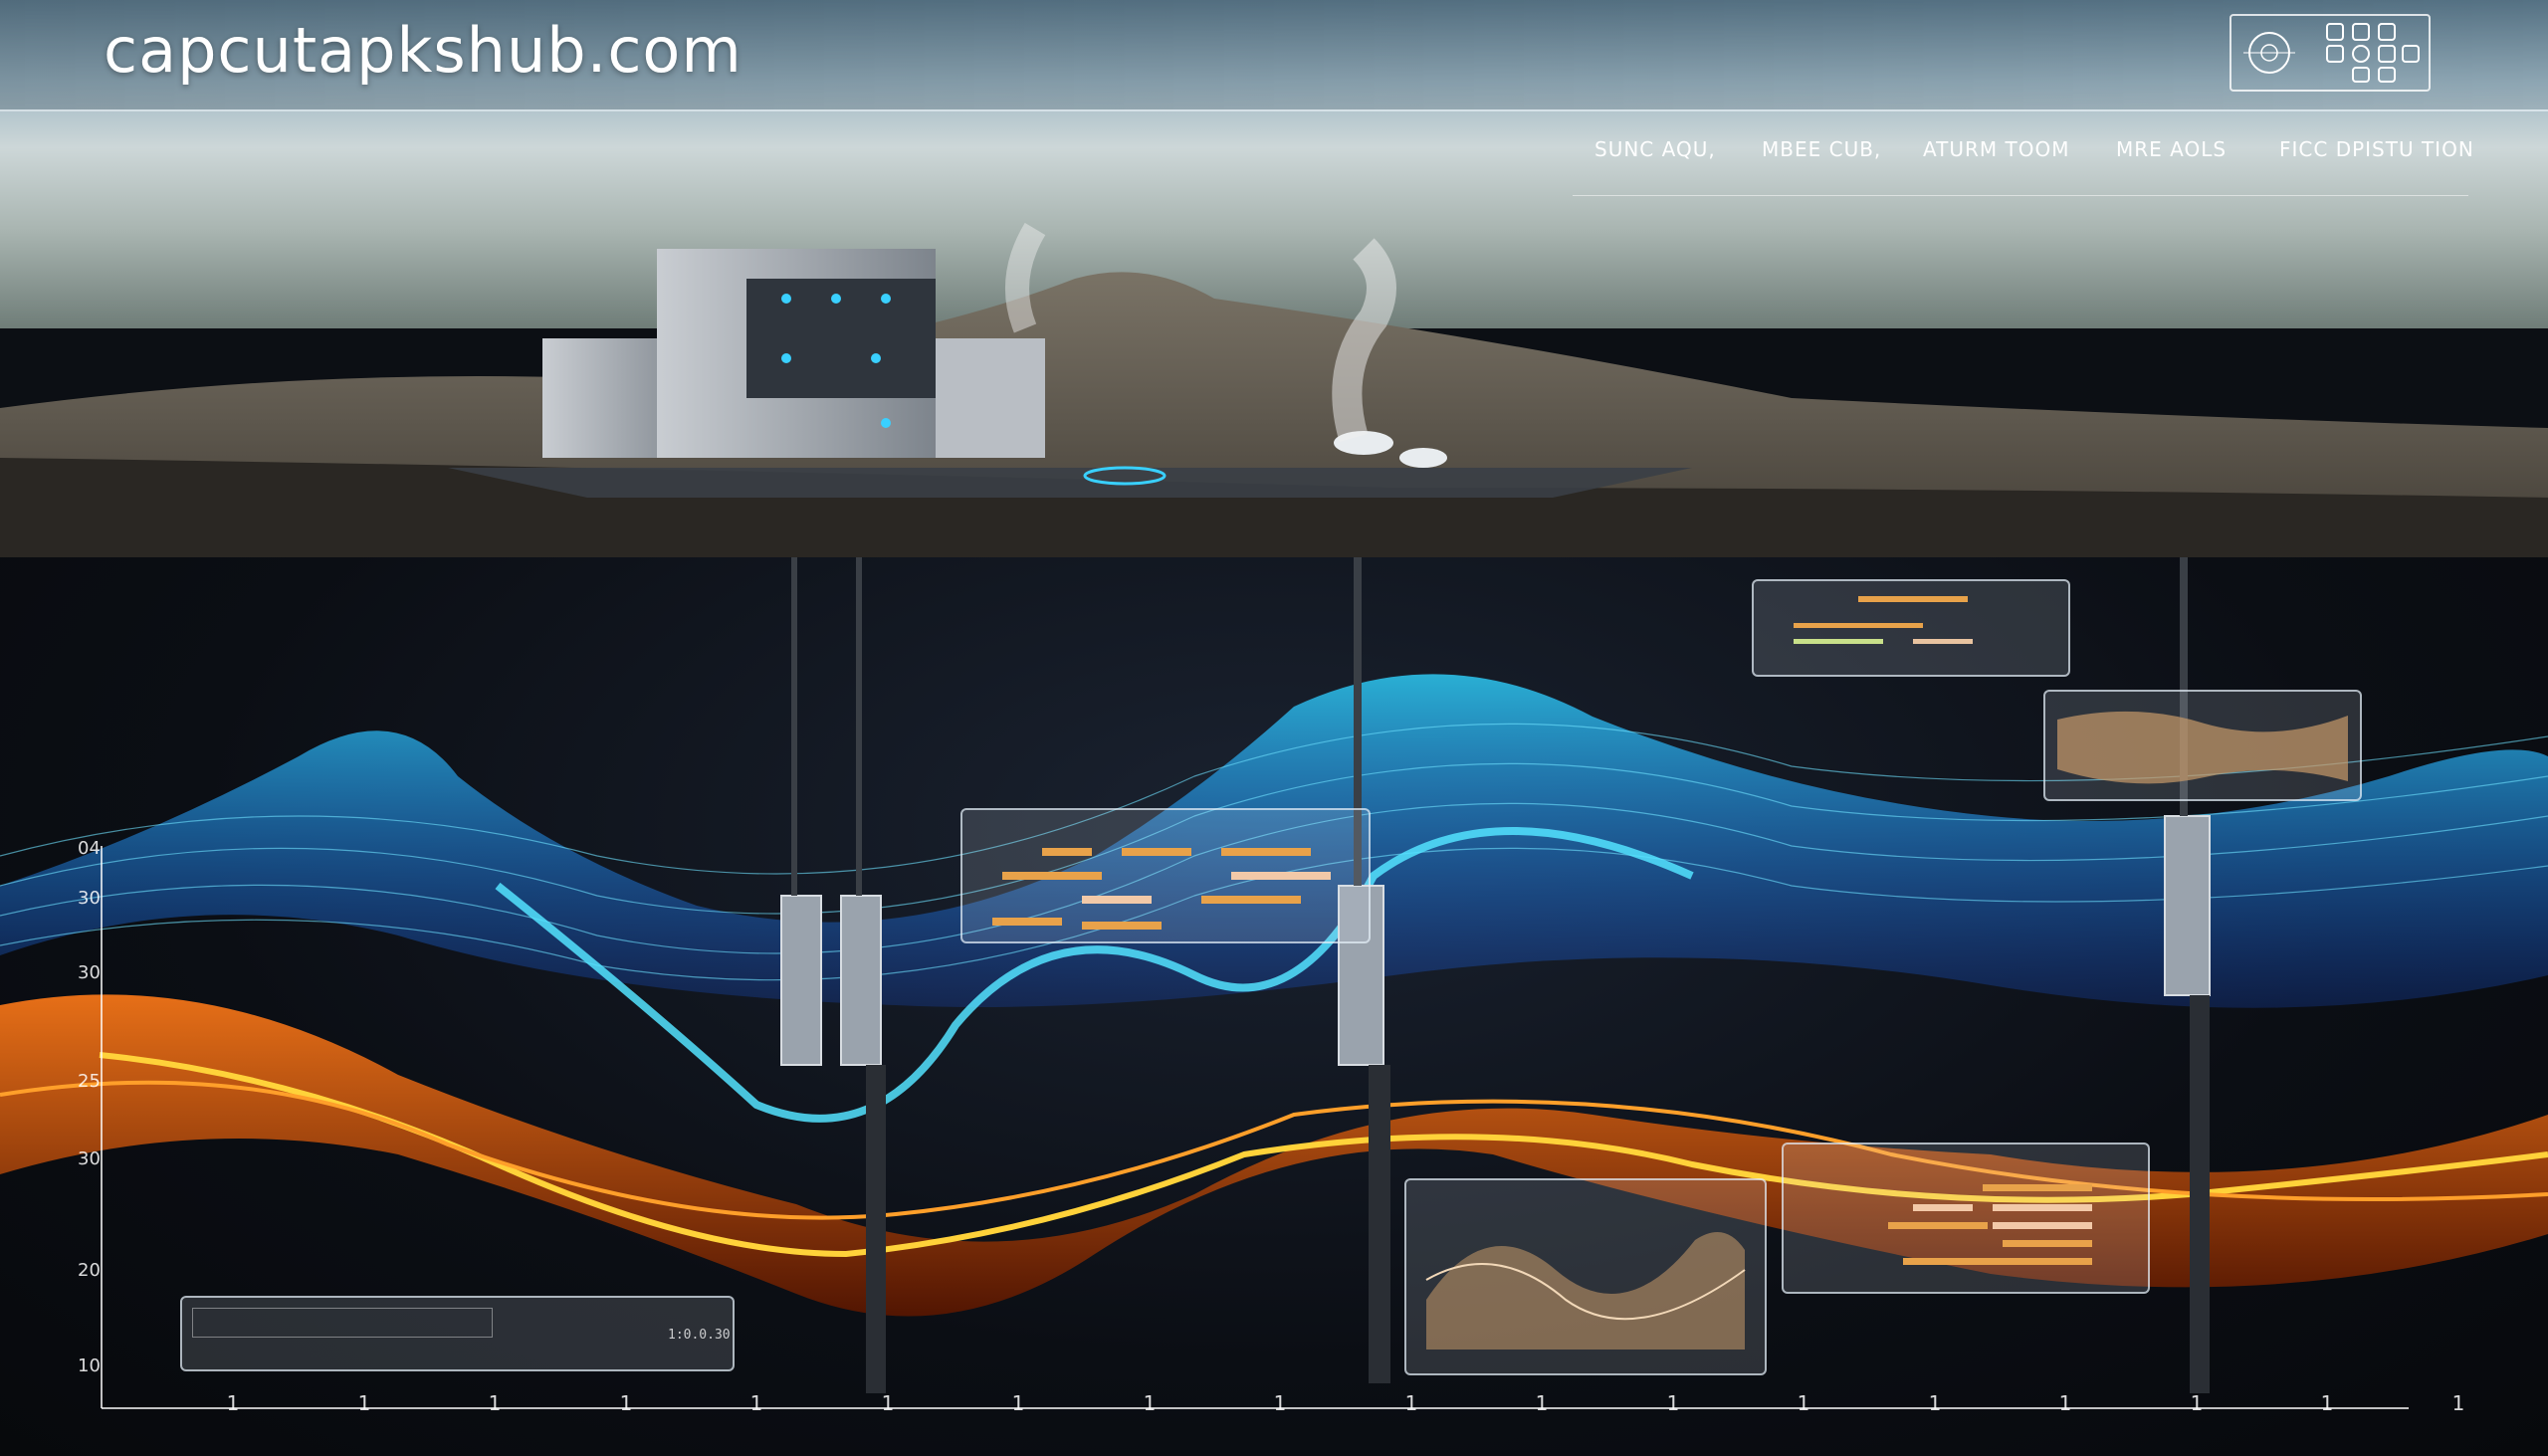 The image size is (2548, 1456). What do you see at coordinates (89, 1081) in the screenshot?
I see `y-axis-label-4: 25` at bounding box center [89, 1081].